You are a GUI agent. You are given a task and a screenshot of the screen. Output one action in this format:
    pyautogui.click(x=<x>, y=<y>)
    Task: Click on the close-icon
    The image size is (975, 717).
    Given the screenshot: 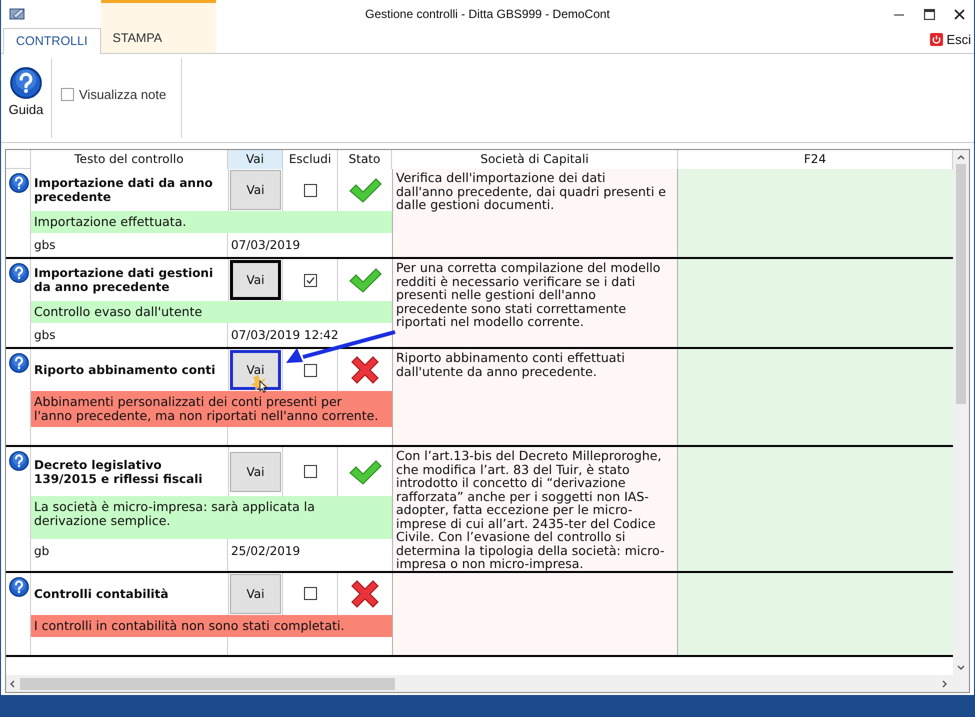 What is the action you would take?
    pyautogui.click(x=959, y=14)
    